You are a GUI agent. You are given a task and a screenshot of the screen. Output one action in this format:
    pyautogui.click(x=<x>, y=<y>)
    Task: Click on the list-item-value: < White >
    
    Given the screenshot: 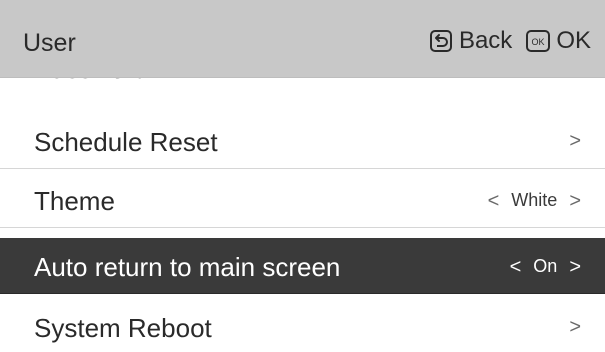 What is the action you would take?
    pyautogui.click(x=534, y=200)
    